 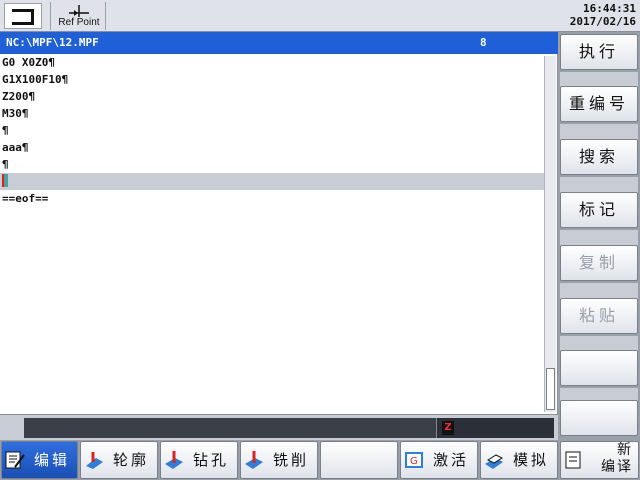 I want to click on top-bar: Ref Point 16:44:31 2017/02/16, so click(x=320, y=16).